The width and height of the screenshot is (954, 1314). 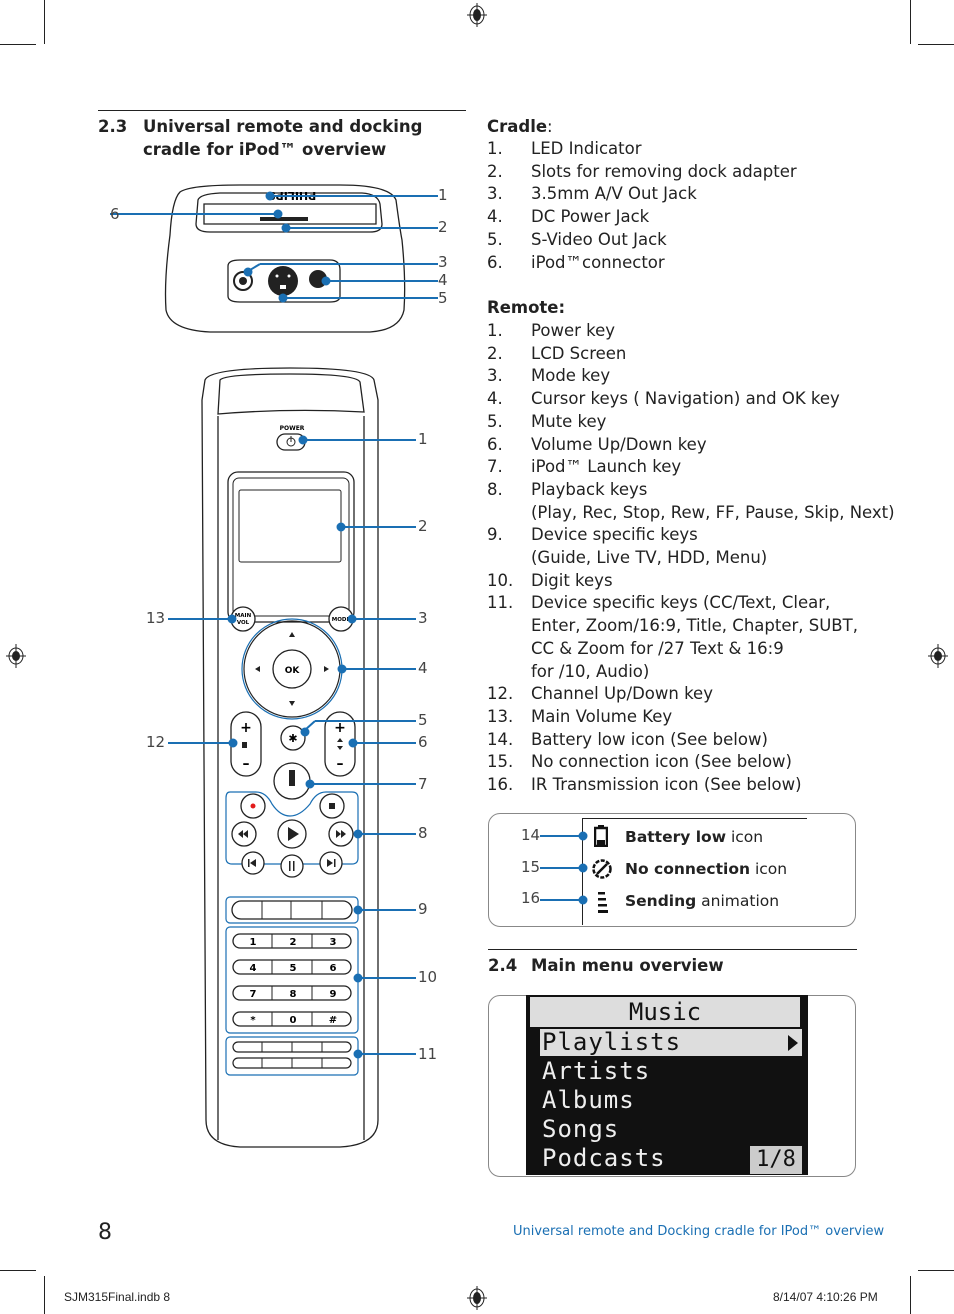 I want to click on list-item-number: 8., so click(x=495, y=489).